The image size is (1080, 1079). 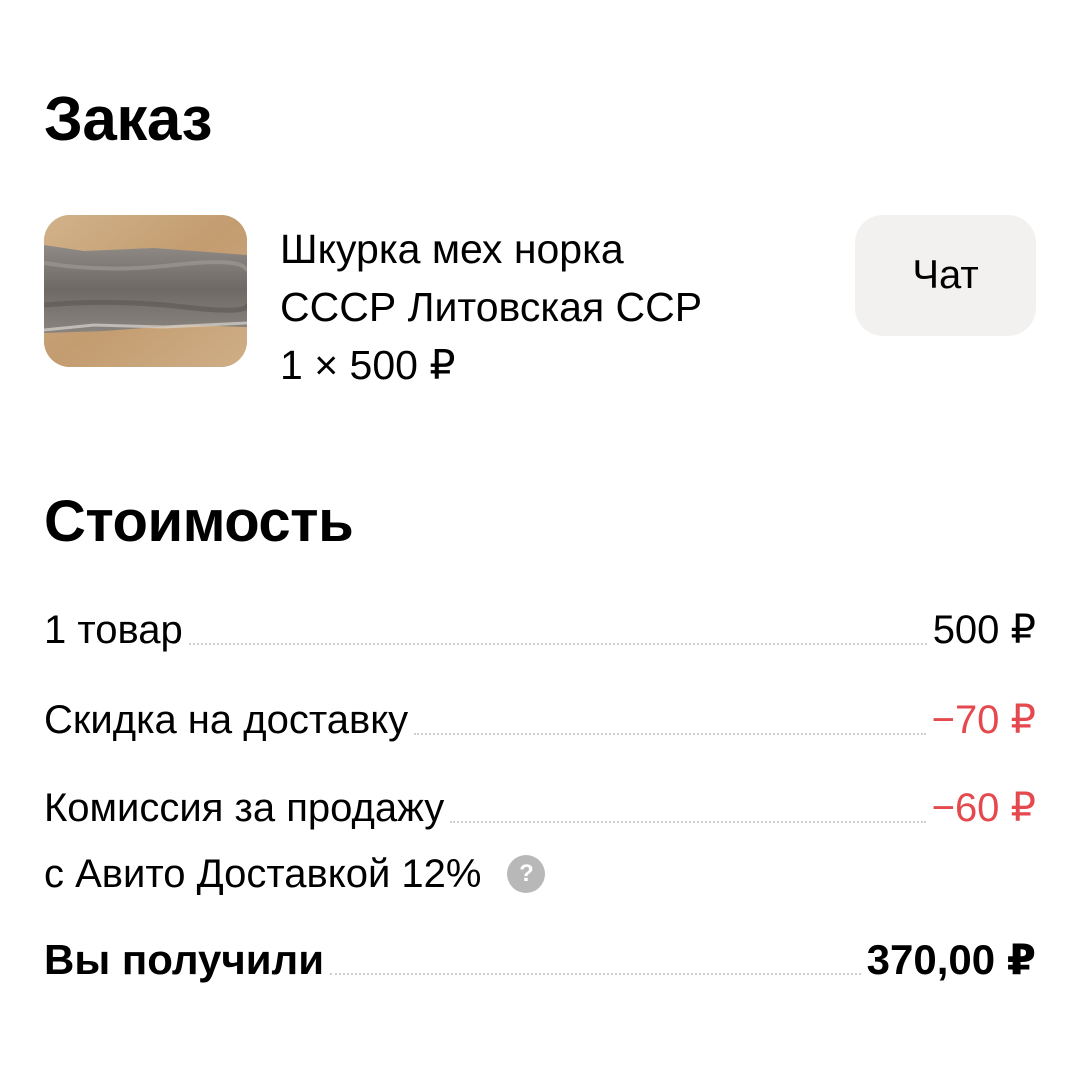 I want to click on cost-row-value: −60 ₽, so click(x=983, y=808).